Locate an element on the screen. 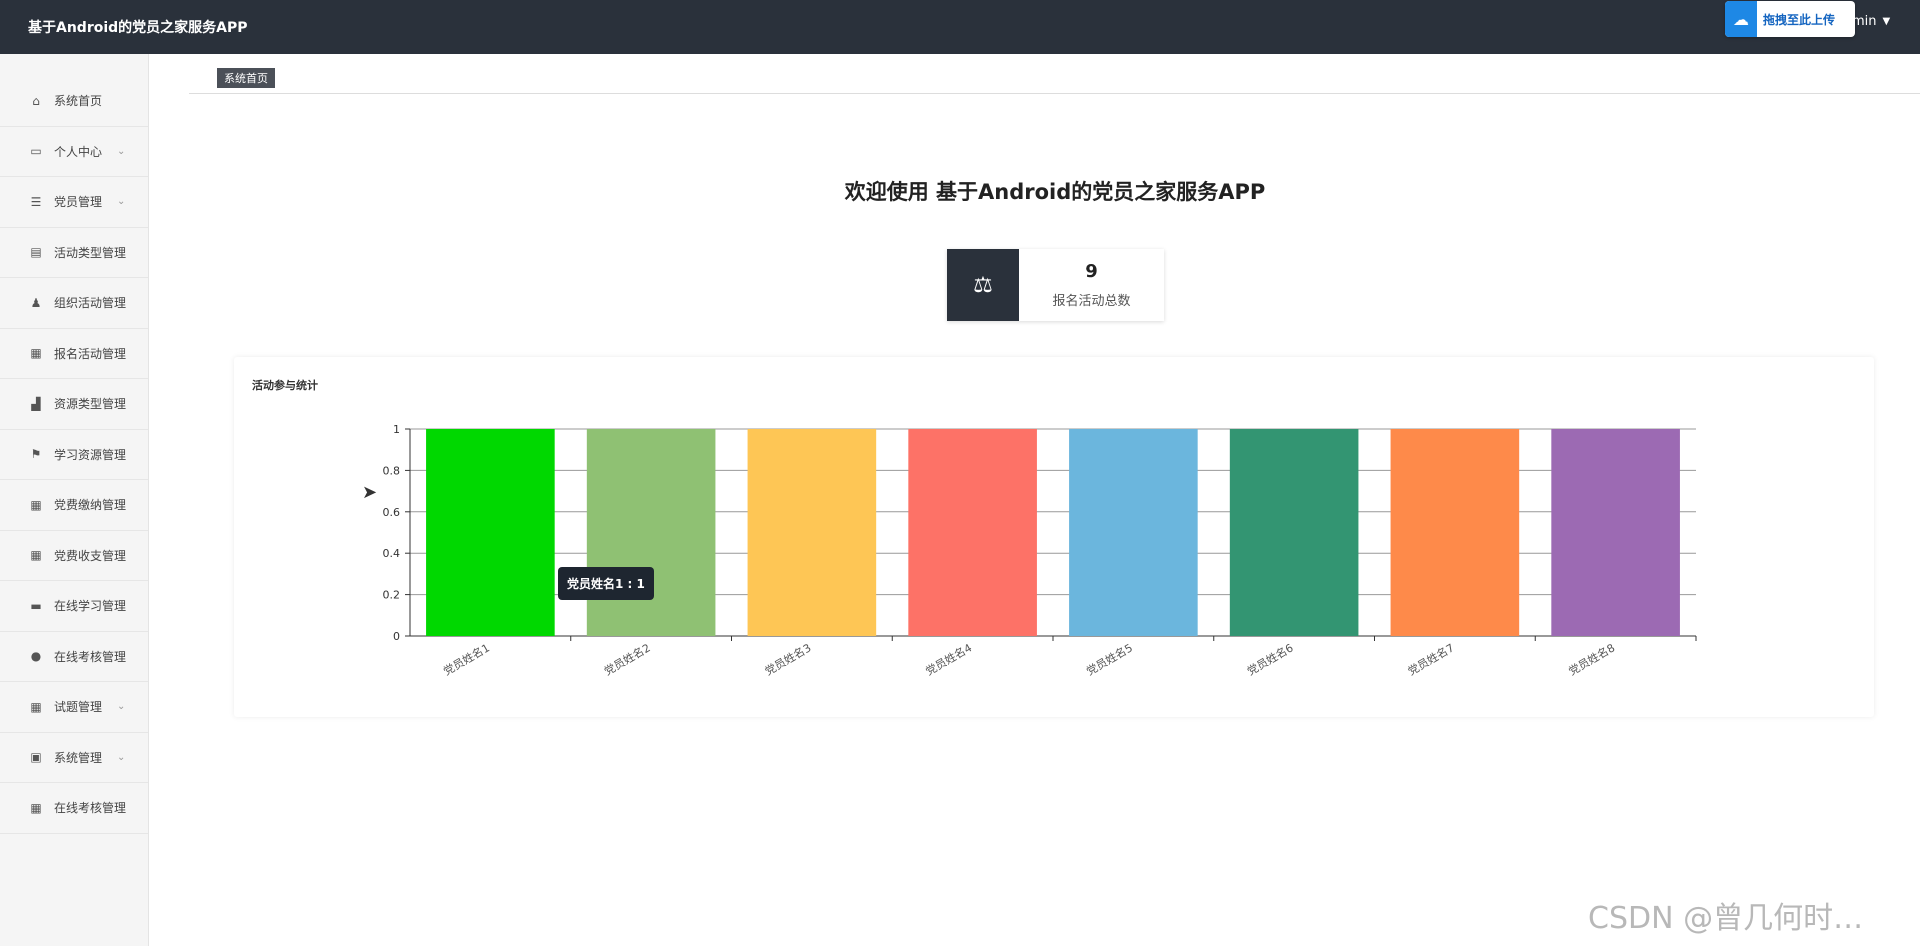 Image resolution: width=1920 pixels, height=946 pixels. x-tick-label: 党员姓名3 is located at coordinates (787, 659).